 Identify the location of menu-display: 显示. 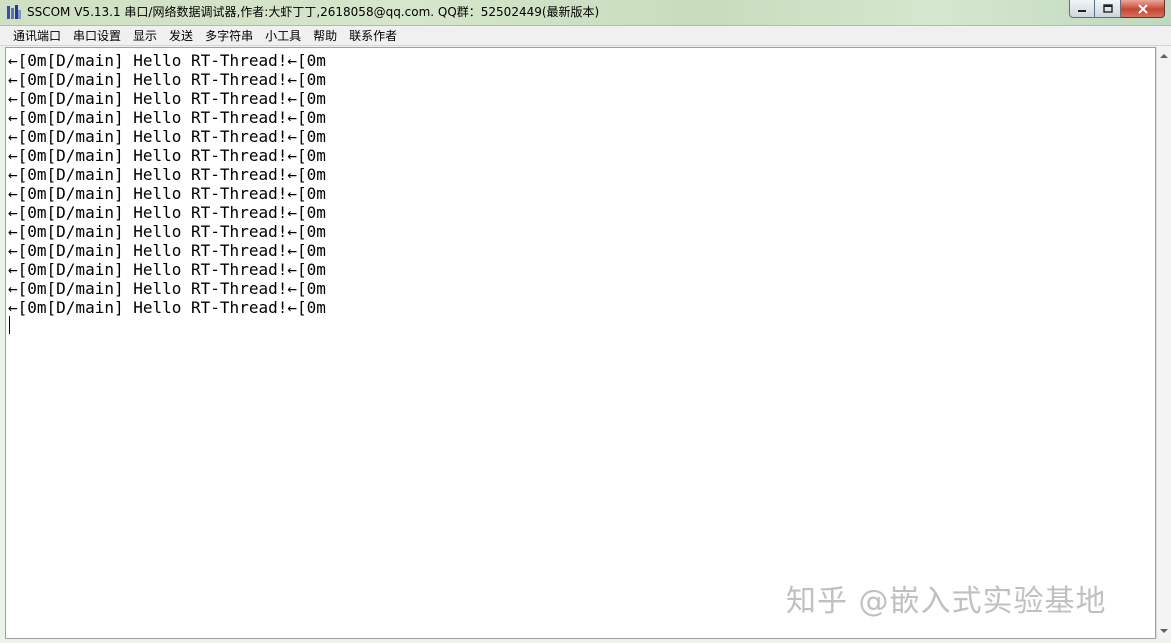
(145, 36).